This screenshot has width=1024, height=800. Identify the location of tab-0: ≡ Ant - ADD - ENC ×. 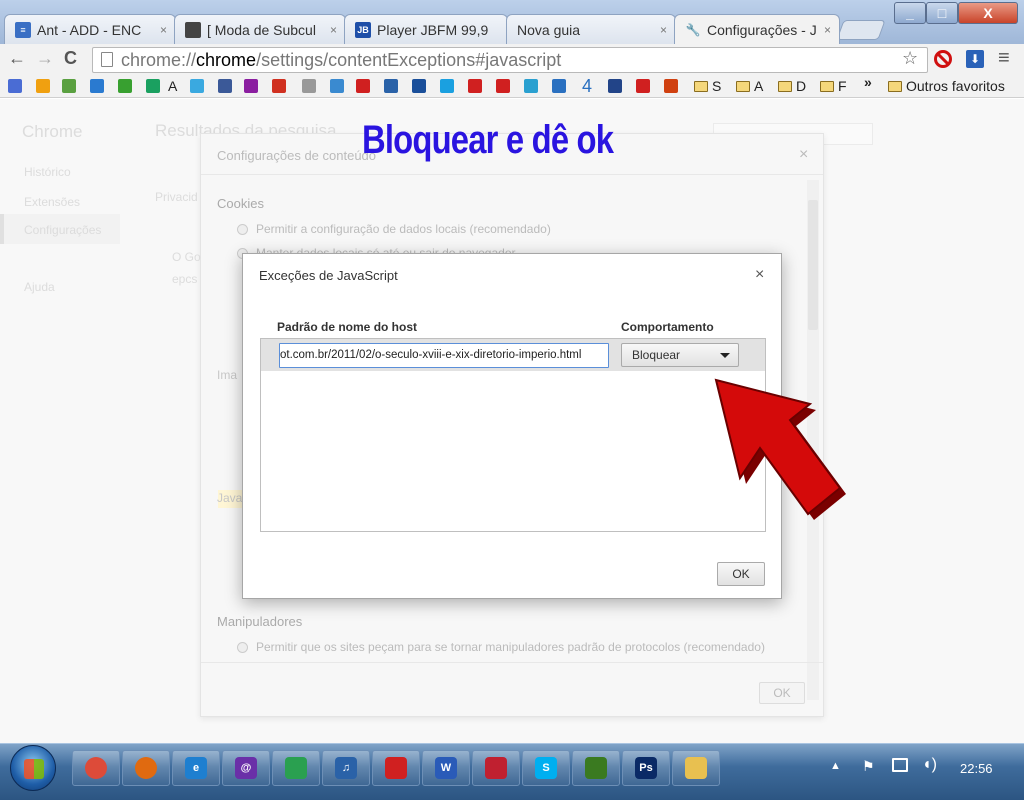
(90, 29).